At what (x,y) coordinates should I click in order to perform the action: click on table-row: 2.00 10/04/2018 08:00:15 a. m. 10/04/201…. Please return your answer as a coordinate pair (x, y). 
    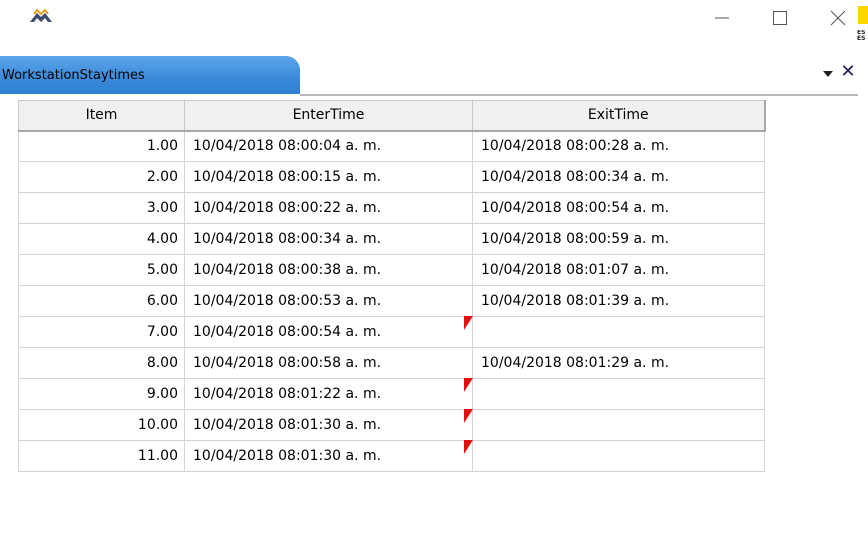
    Looking at the image, I should click on (391, 177).